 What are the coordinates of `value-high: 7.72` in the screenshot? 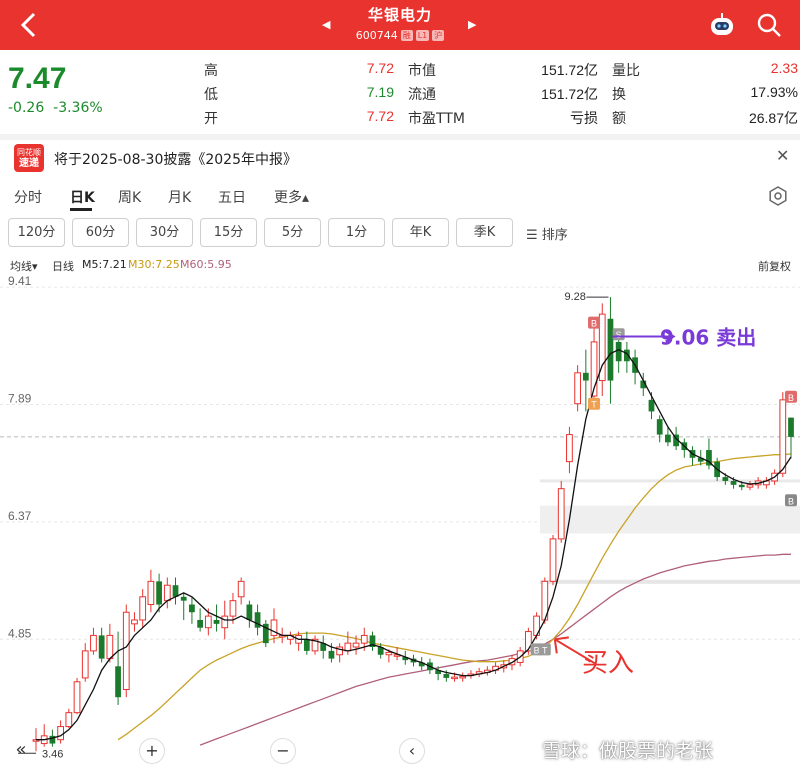 It's located at (380, 68).